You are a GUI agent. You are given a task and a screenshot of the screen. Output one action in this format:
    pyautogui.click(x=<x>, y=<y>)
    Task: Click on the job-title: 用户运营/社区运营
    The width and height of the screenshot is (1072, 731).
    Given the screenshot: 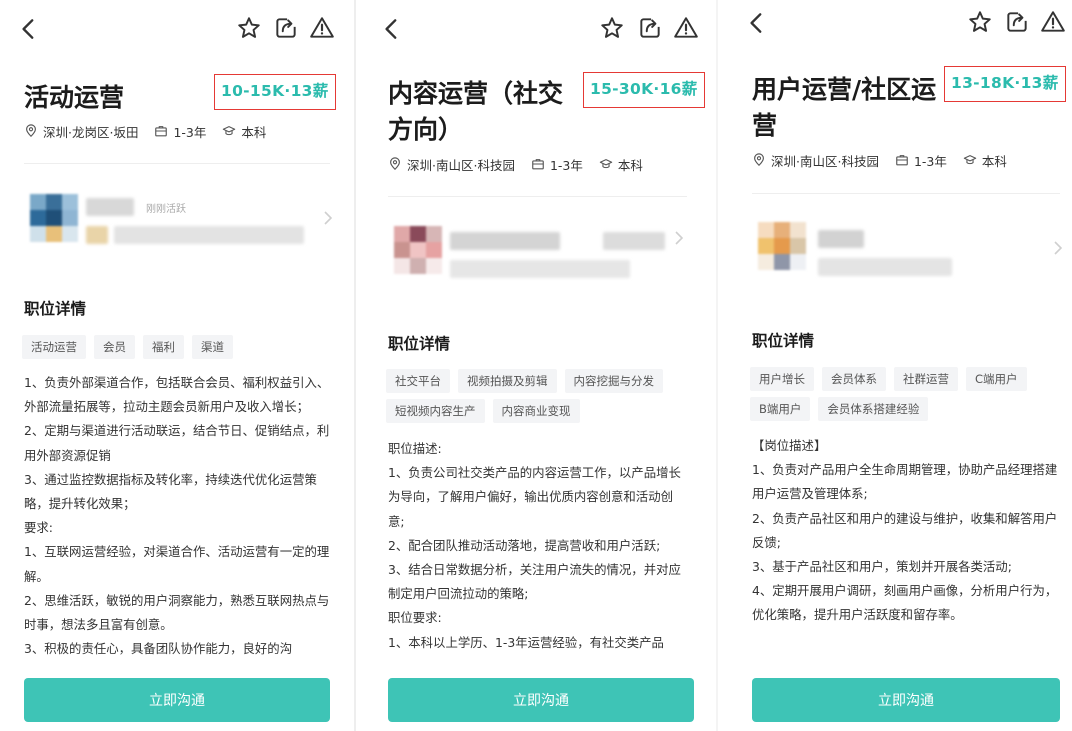 What is the action you would take?
    pyautogui.click(x=844, y=107)
    